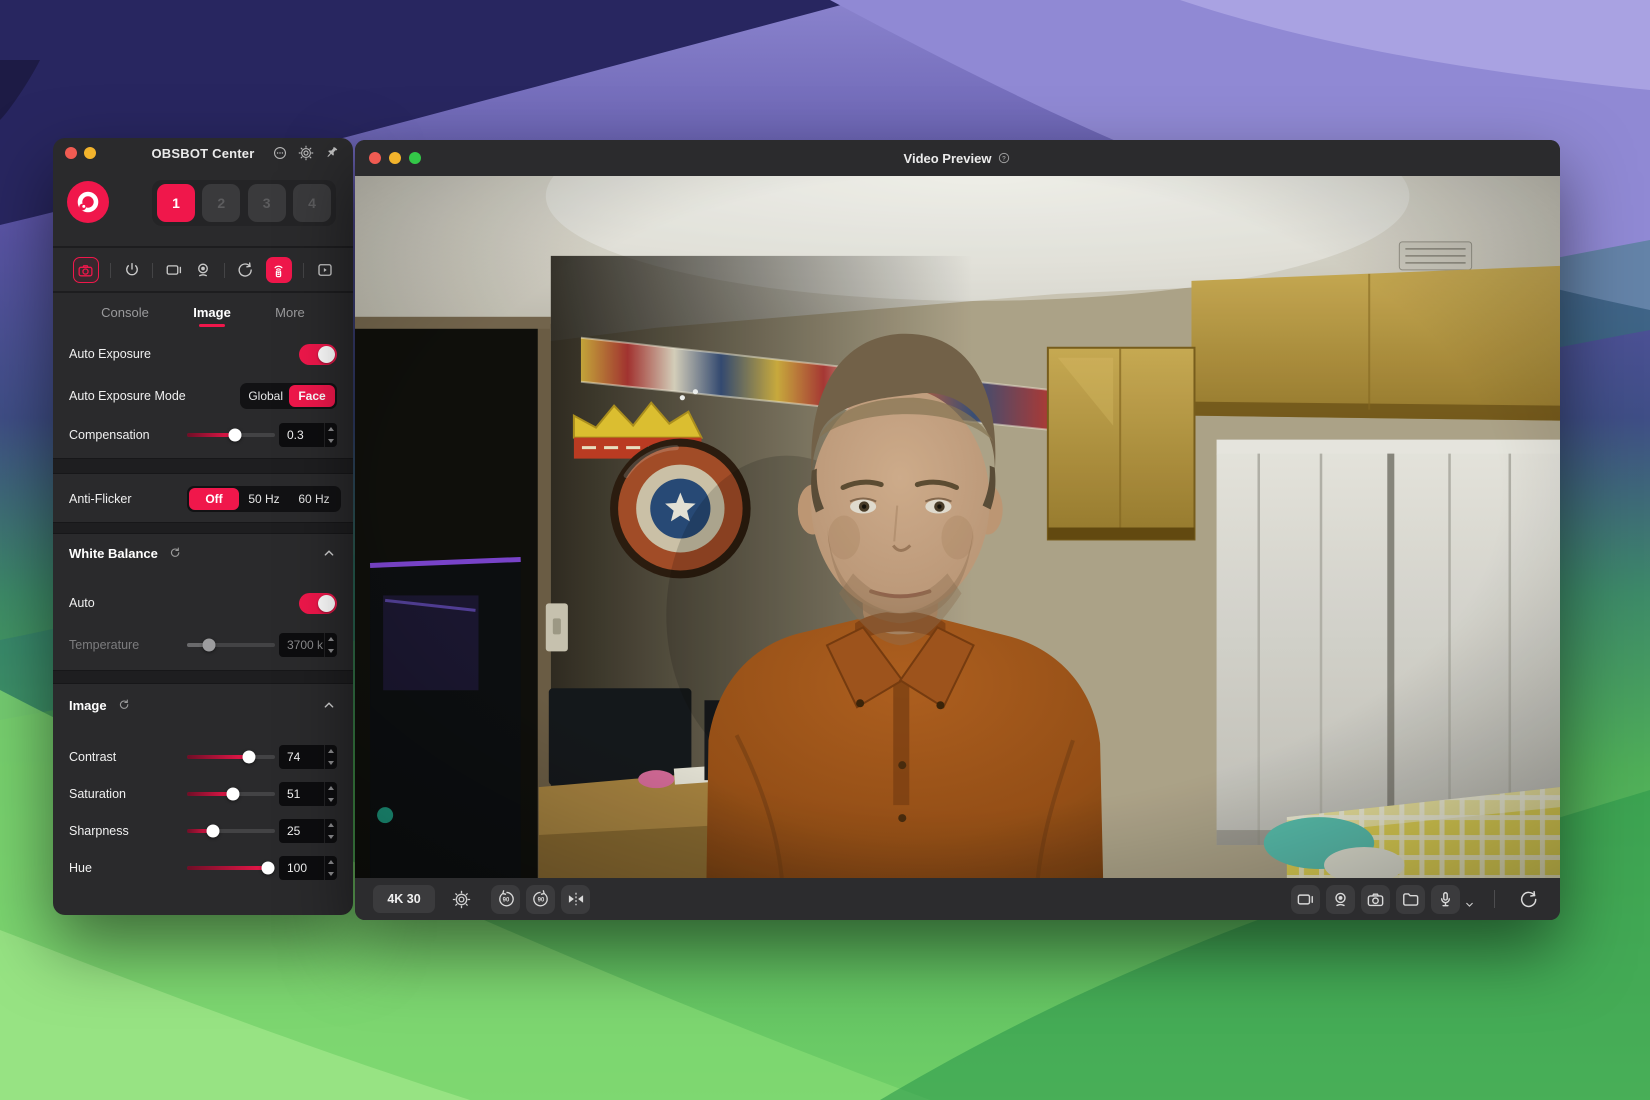 The width and height of the screenshot is (1650, 1100). What do you see at coordinates (297, 867) in the screenshot?
I see `hue-value: 100` at bounding box center [297, 867].